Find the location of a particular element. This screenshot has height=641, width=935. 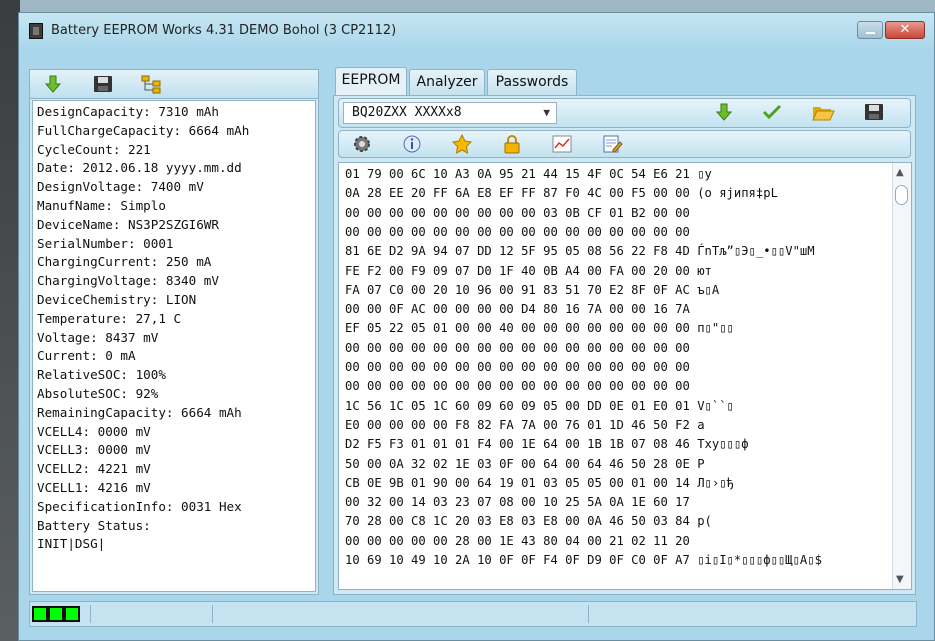

info-line: Voltage: 8437 mV is located at coordinates (98, 337).